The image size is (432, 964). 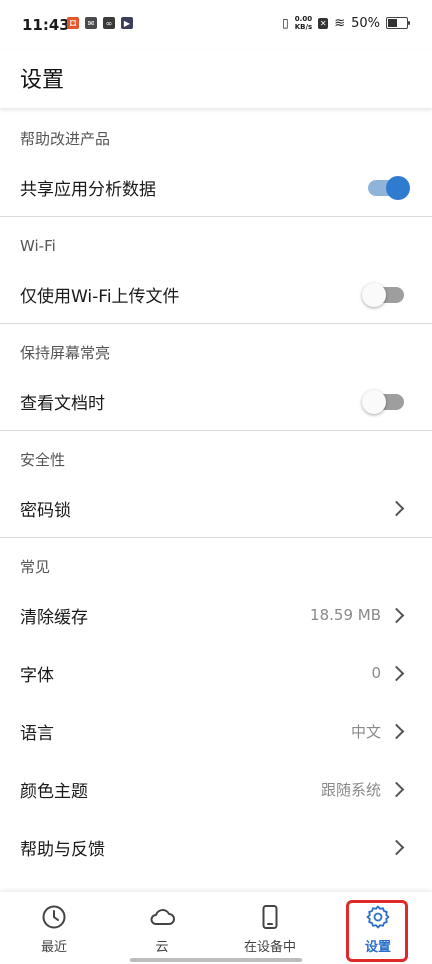 I want to click on battery-percent: 50%, so click(x=365, y=23).